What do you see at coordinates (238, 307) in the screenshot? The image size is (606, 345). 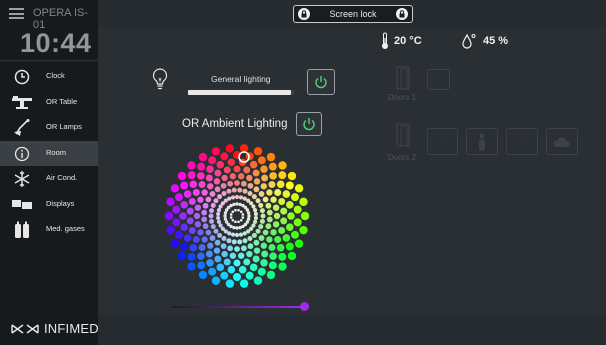 I see `ambient-brightness-slider` at bounding box center [238, 307].